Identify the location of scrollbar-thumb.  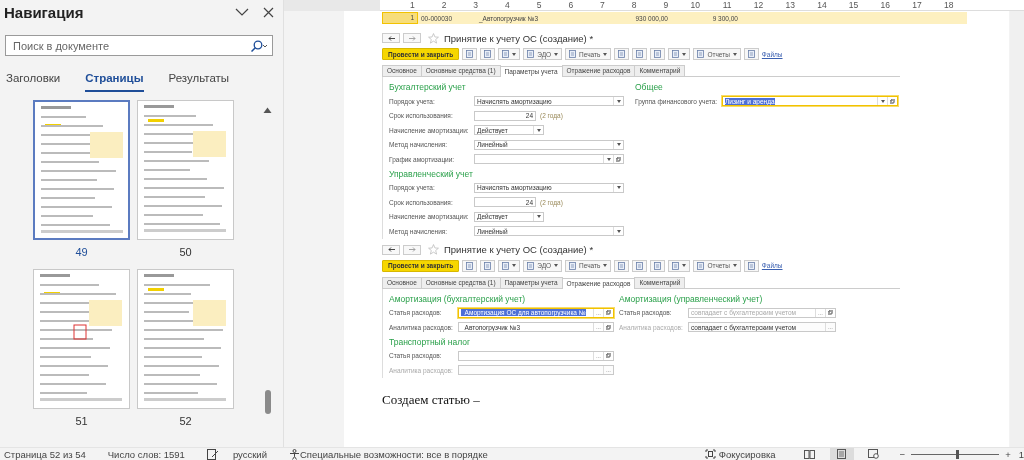
(268, 402).